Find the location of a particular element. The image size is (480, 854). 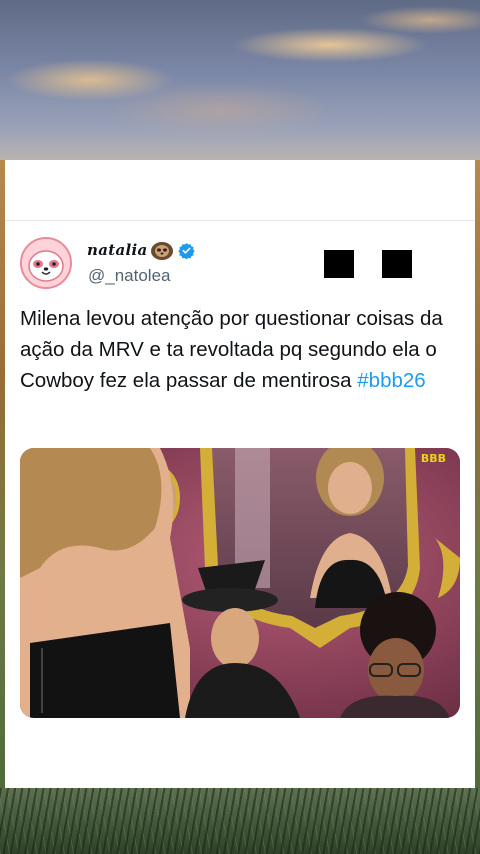

background-field-right is located at coordinates (477, 475).